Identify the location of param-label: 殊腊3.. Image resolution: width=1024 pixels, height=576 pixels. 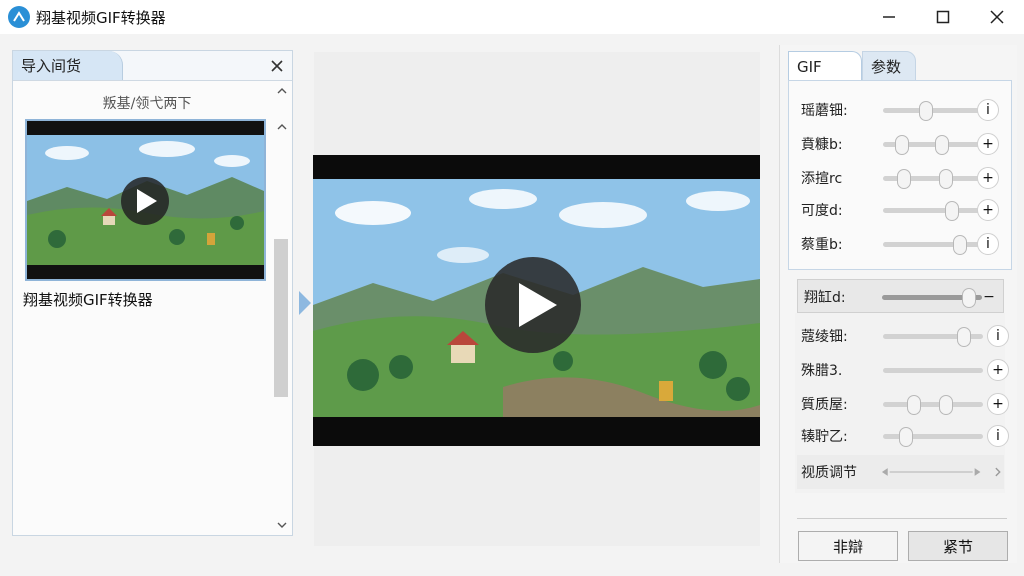
(822, 371).